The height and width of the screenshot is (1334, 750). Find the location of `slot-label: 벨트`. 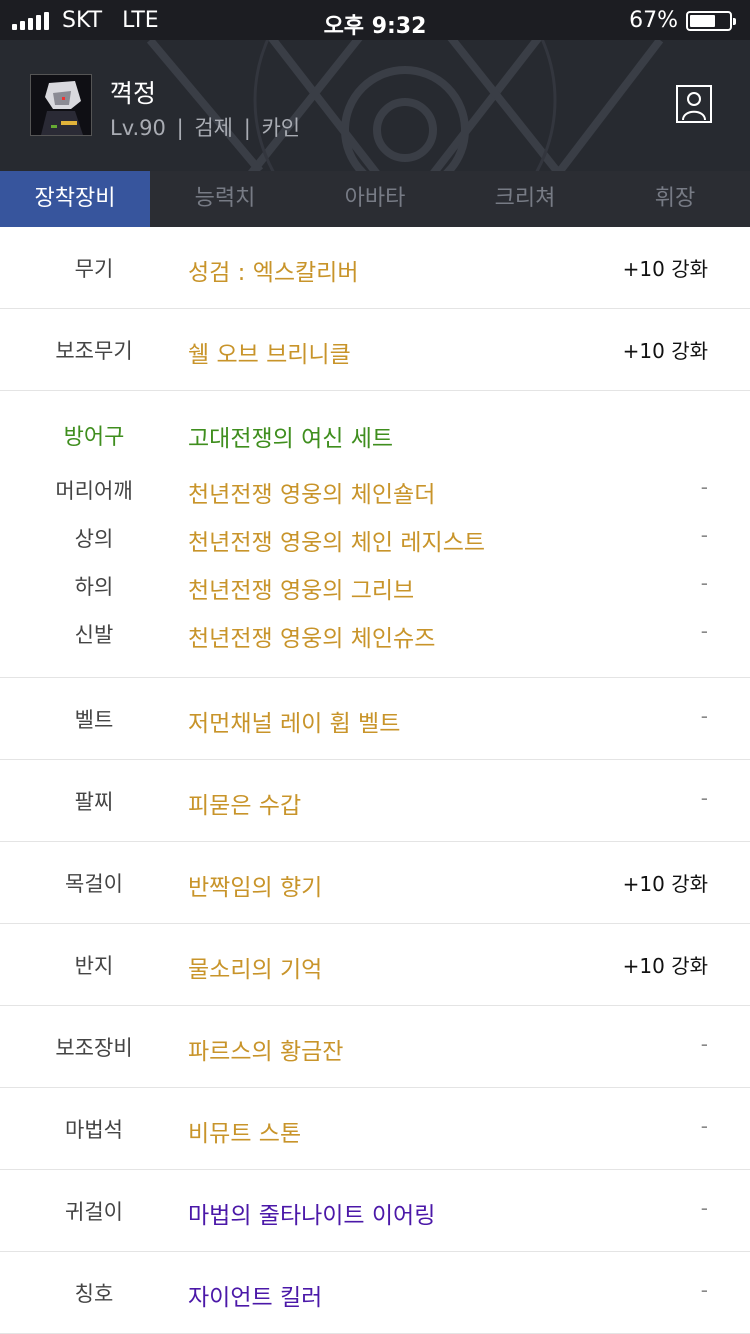

slot-label: 벨트 is located at coordinates (94, 720).